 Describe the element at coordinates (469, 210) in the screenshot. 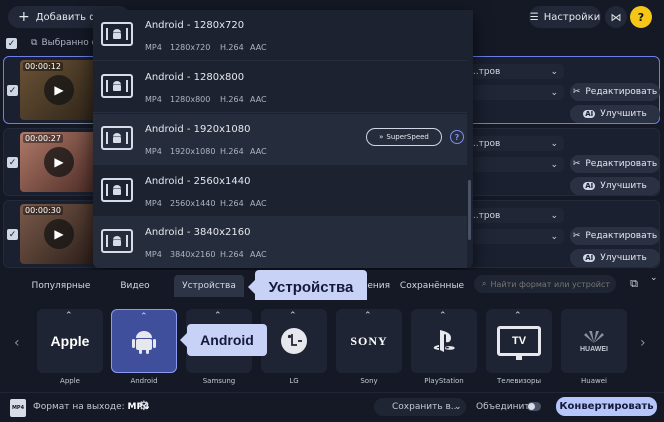

I see `dropdown-scrollbar` at that location.